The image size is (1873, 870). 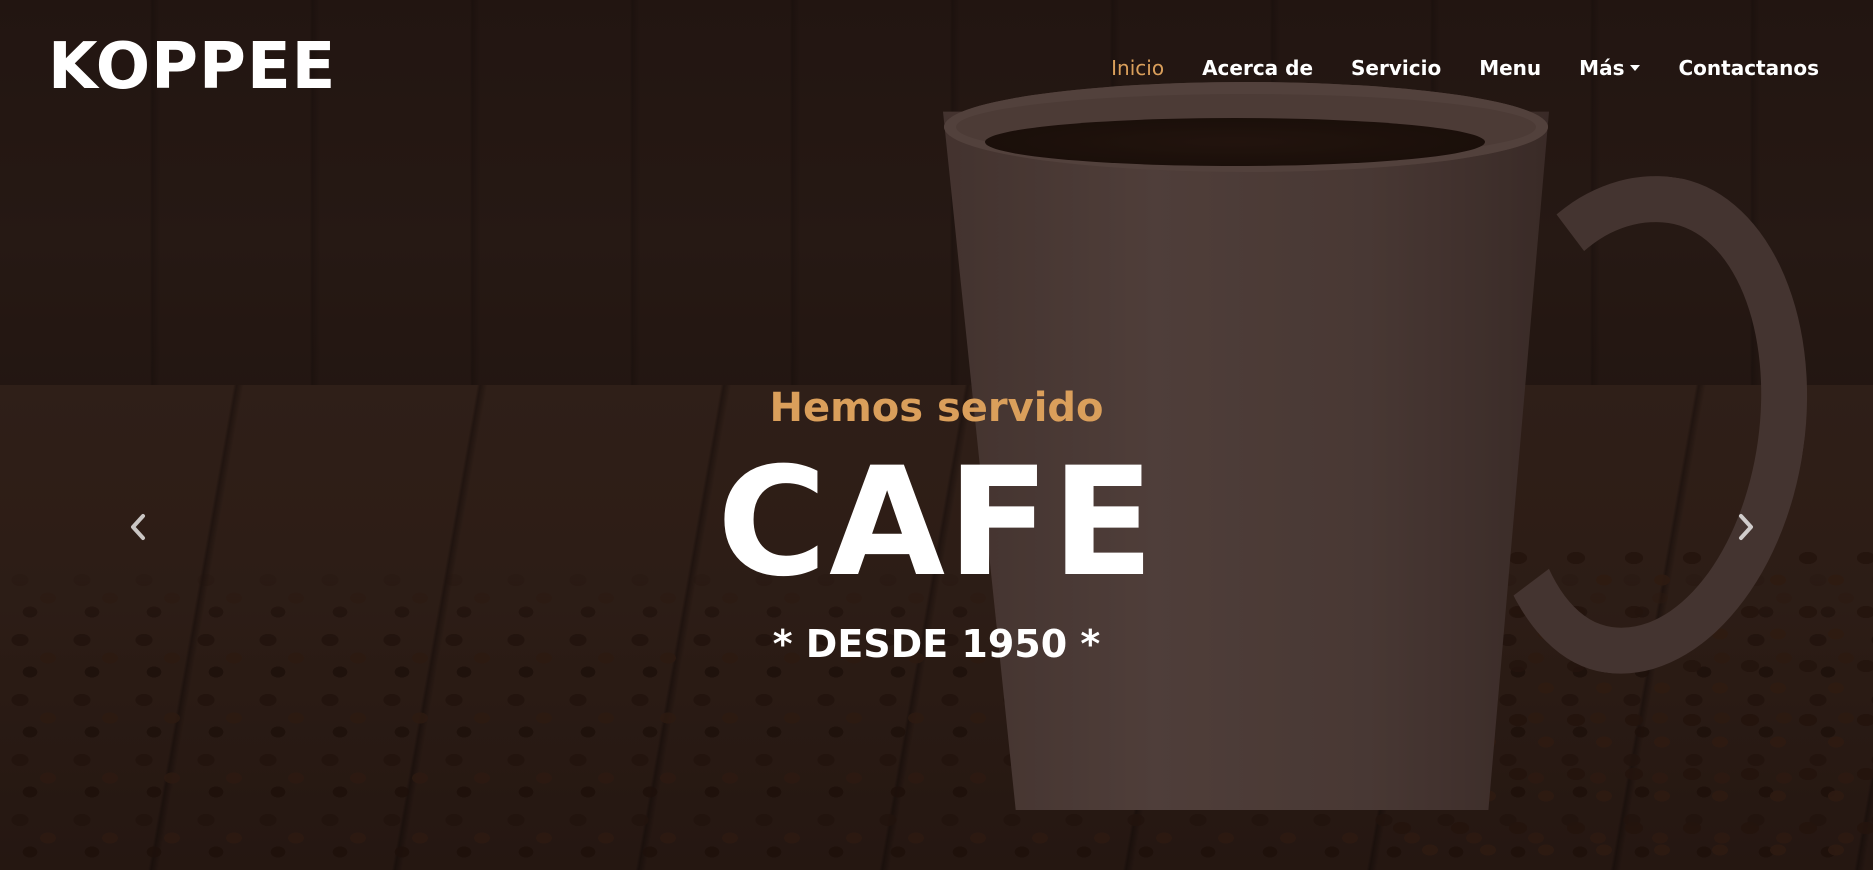 I want to click on chevron-left-icon, so click(x=138, y=527).